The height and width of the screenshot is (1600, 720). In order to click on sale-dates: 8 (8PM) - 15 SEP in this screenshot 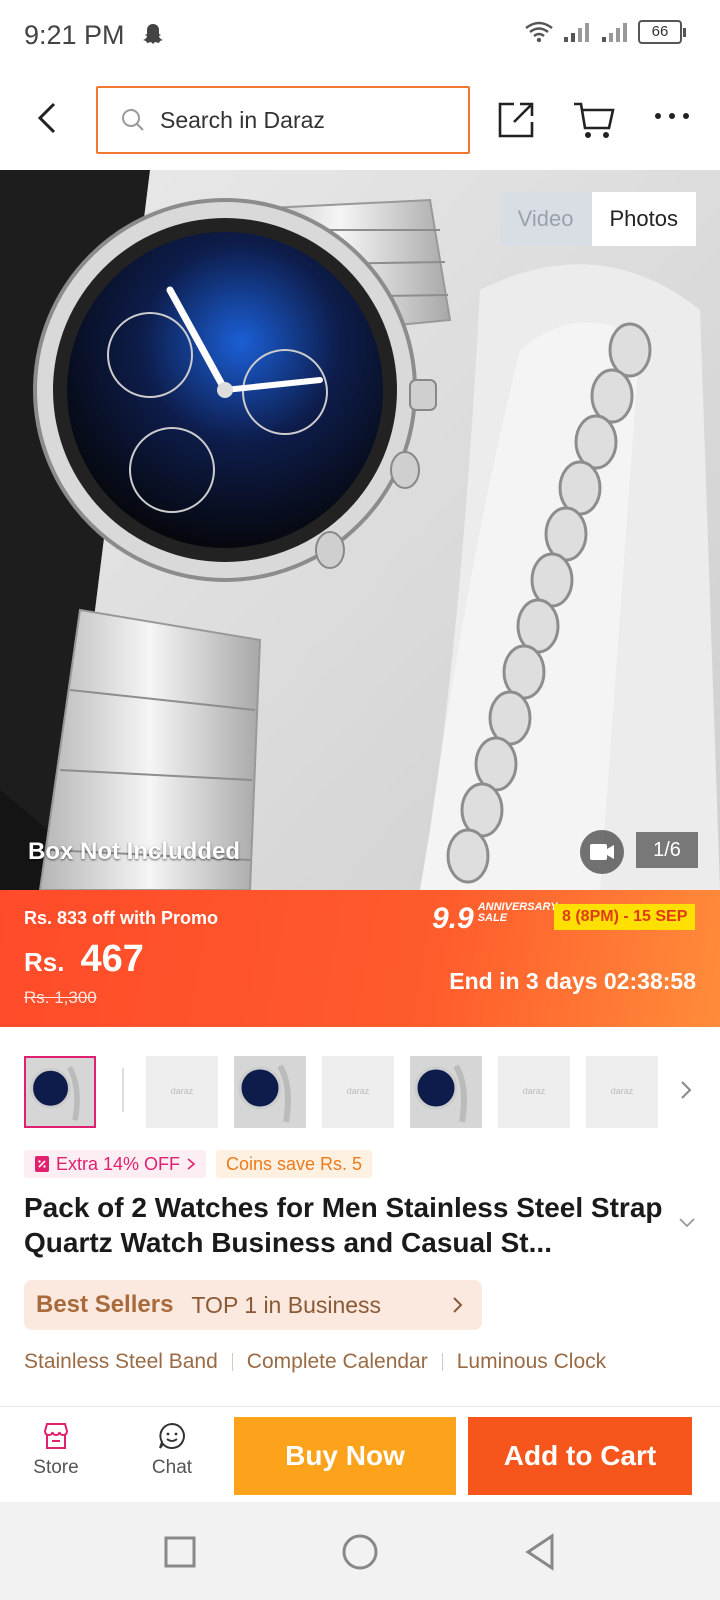, I will do `click(625, 917)`.